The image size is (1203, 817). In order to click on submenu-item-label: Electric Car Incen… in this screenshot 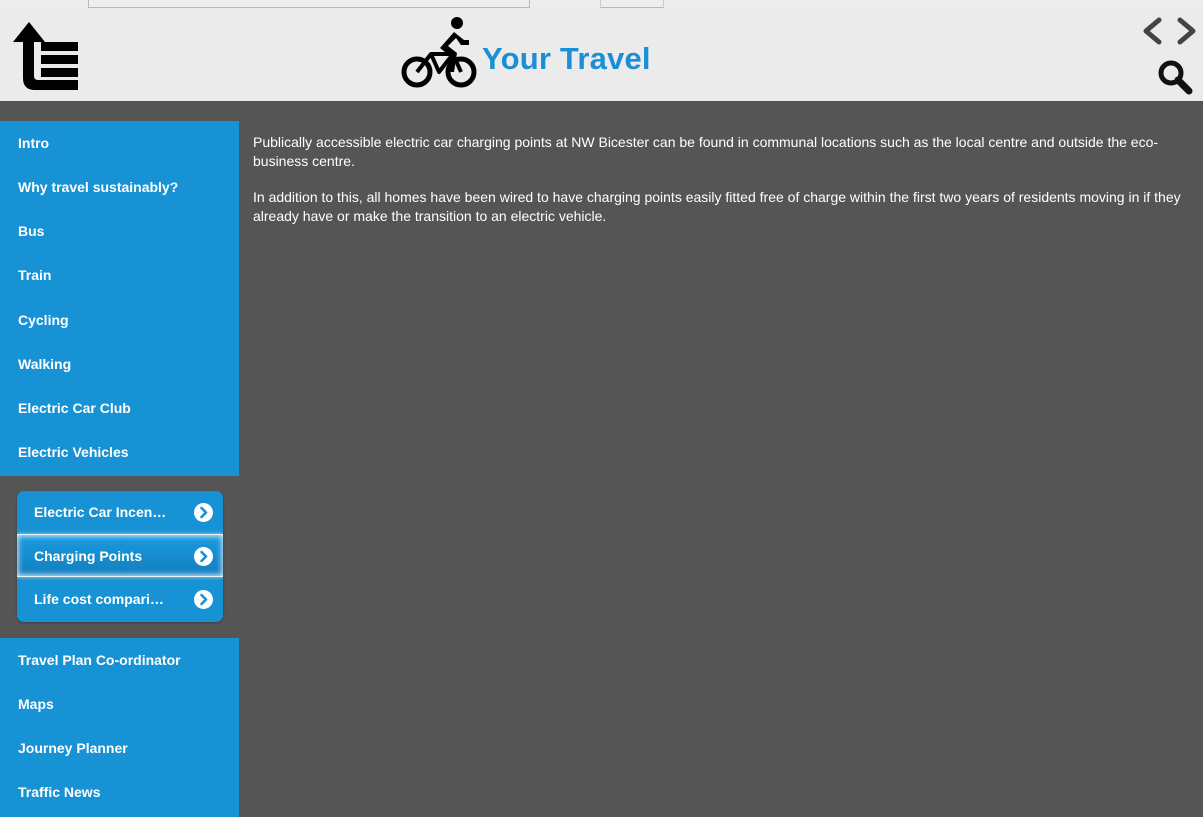, I will do `click(100, 512)`.